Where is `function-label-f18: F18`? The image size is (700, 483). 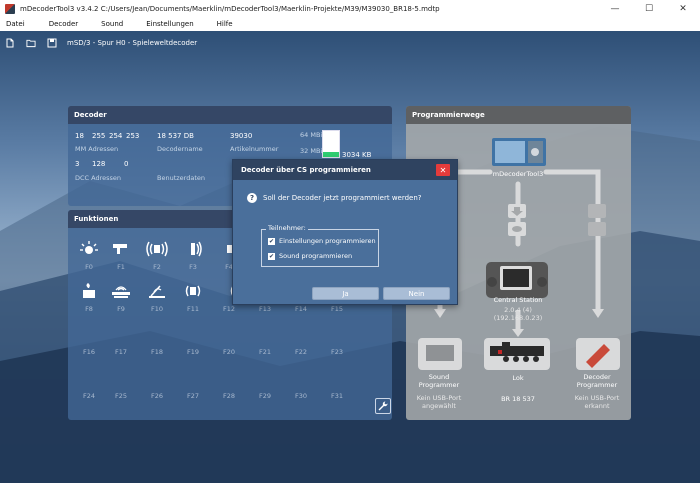 function-label-f18: F18 is located at coordinates (157, 352).